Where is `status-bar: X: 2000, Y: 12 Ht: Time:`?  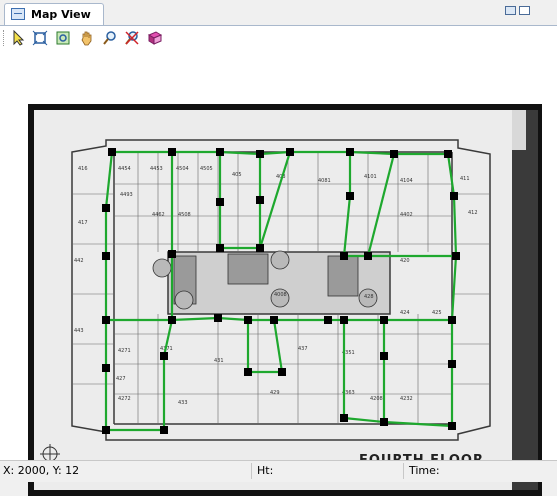 status-bar: X: 2000, Y: 12 Ht: Time: is located at coordinates (278, 471).